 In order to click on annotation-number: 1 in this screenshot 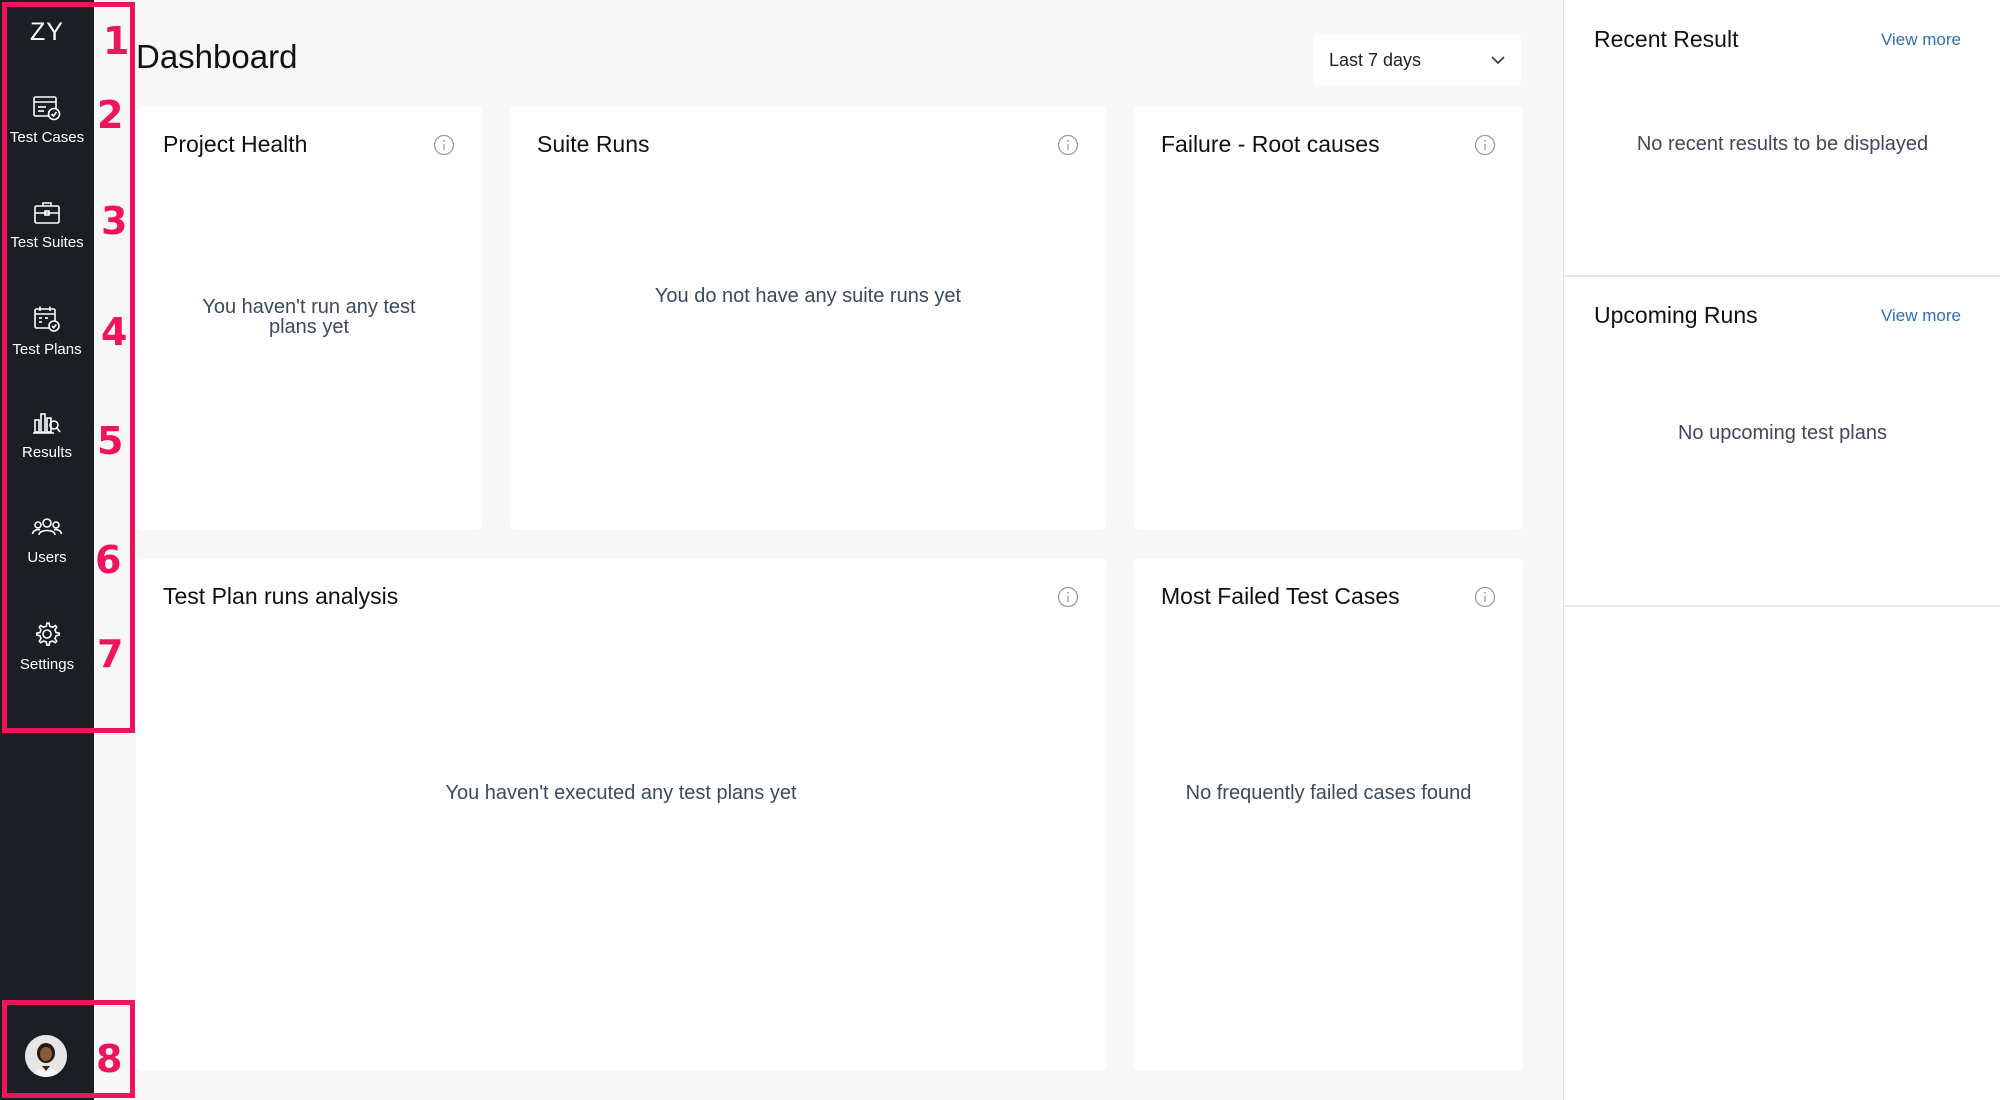, I will do `click(116, 41)`.